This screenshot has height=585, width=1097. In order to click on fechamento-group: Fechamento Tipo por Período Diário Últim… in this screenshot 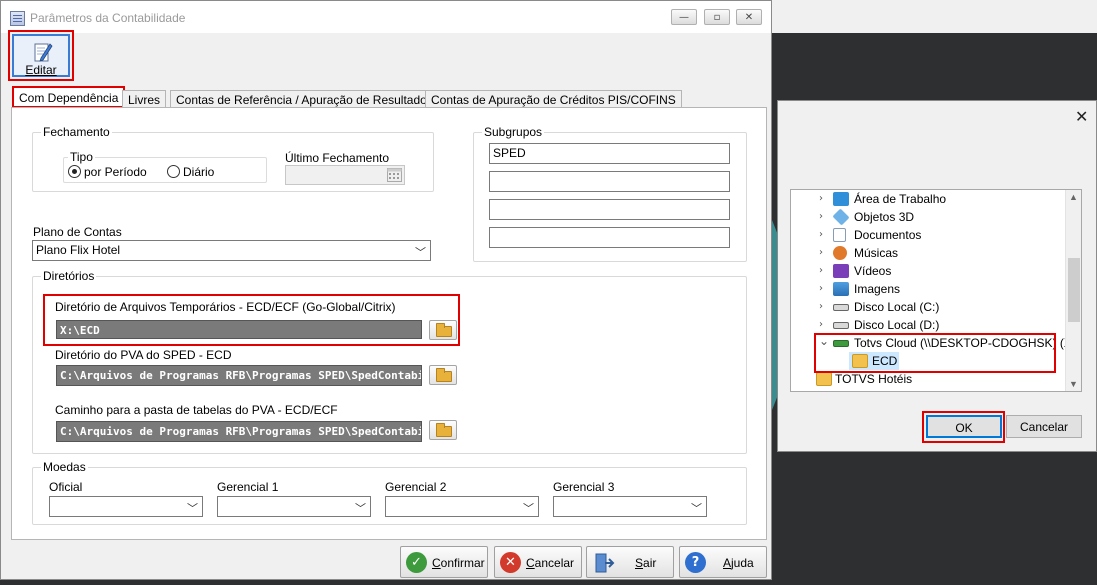, I will do `click(233, 158)`.